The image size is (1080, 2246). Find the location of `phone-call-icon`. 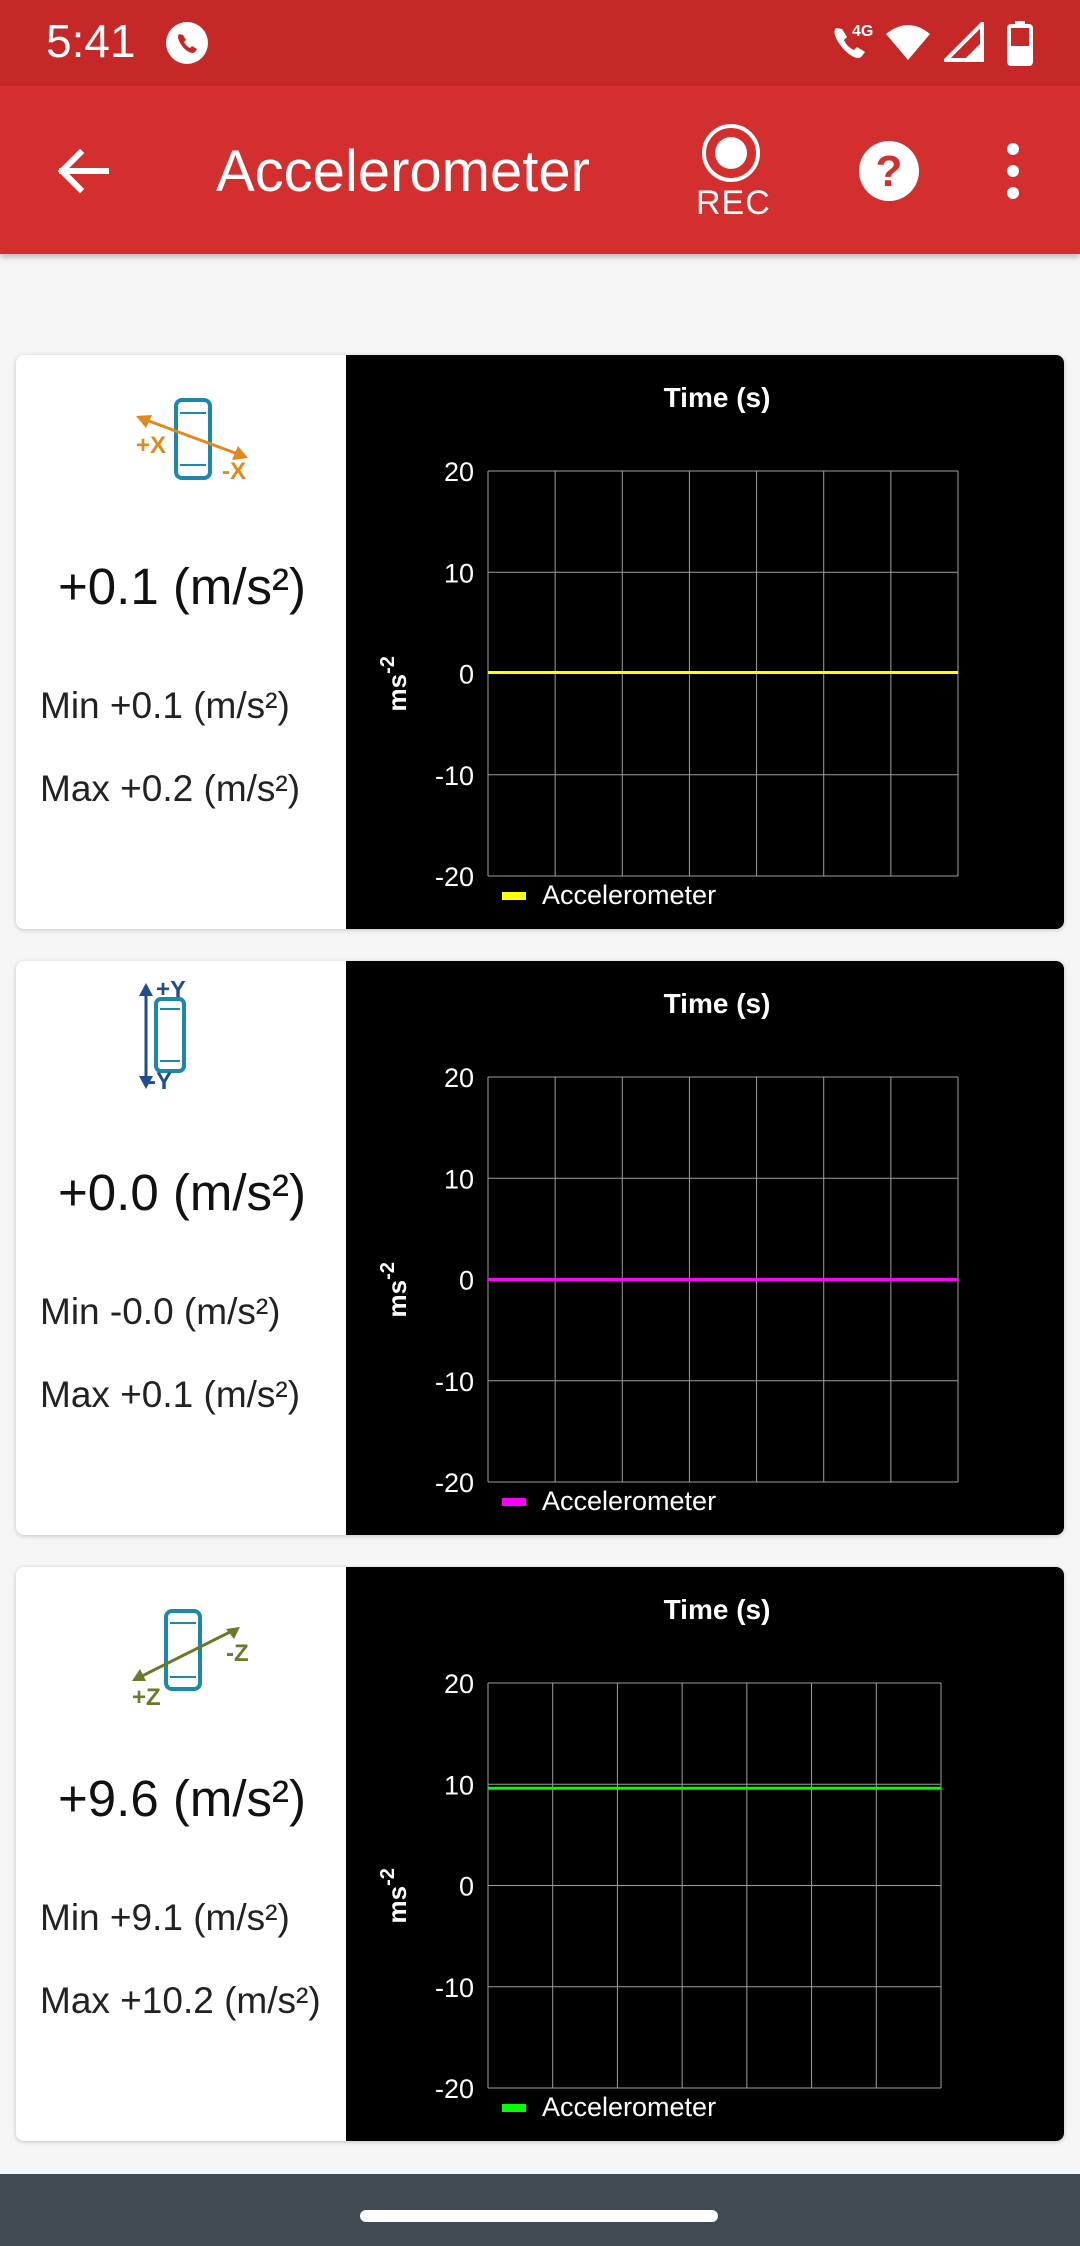

phone-call-icon is located at coordinates (187, 43).